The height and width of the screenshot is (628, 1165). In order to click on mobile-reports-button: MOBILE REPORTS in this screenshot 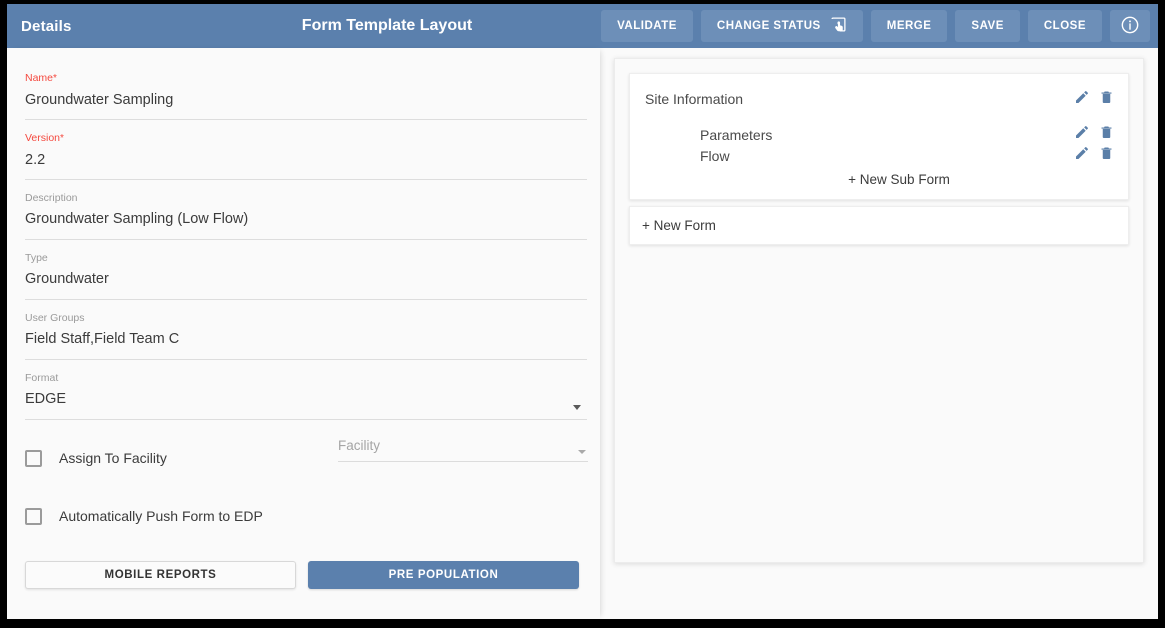, I will do `click(160, 575)`.